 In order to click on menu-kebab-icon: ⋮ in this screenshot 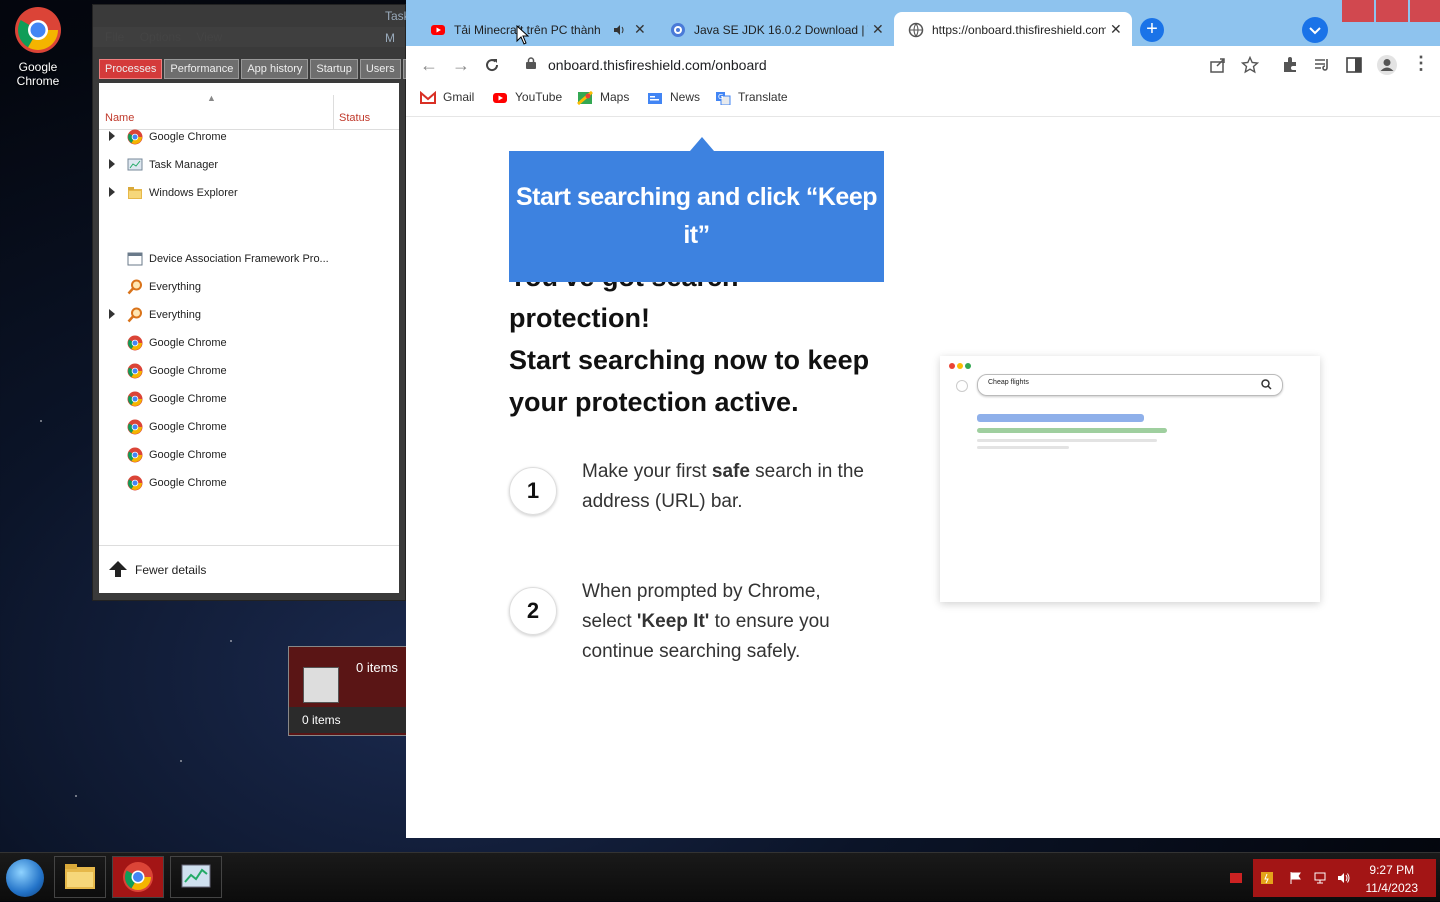, I will do `click(1421, 63)`.